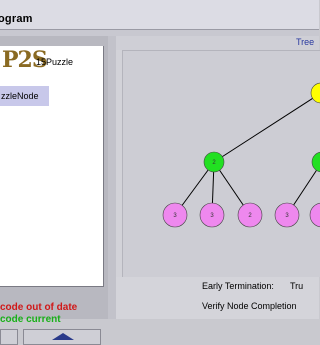  What do you see at coordinates (217, 43) in the screenshot?
I see `right-header: Tree` at bounding box center [217, 43].